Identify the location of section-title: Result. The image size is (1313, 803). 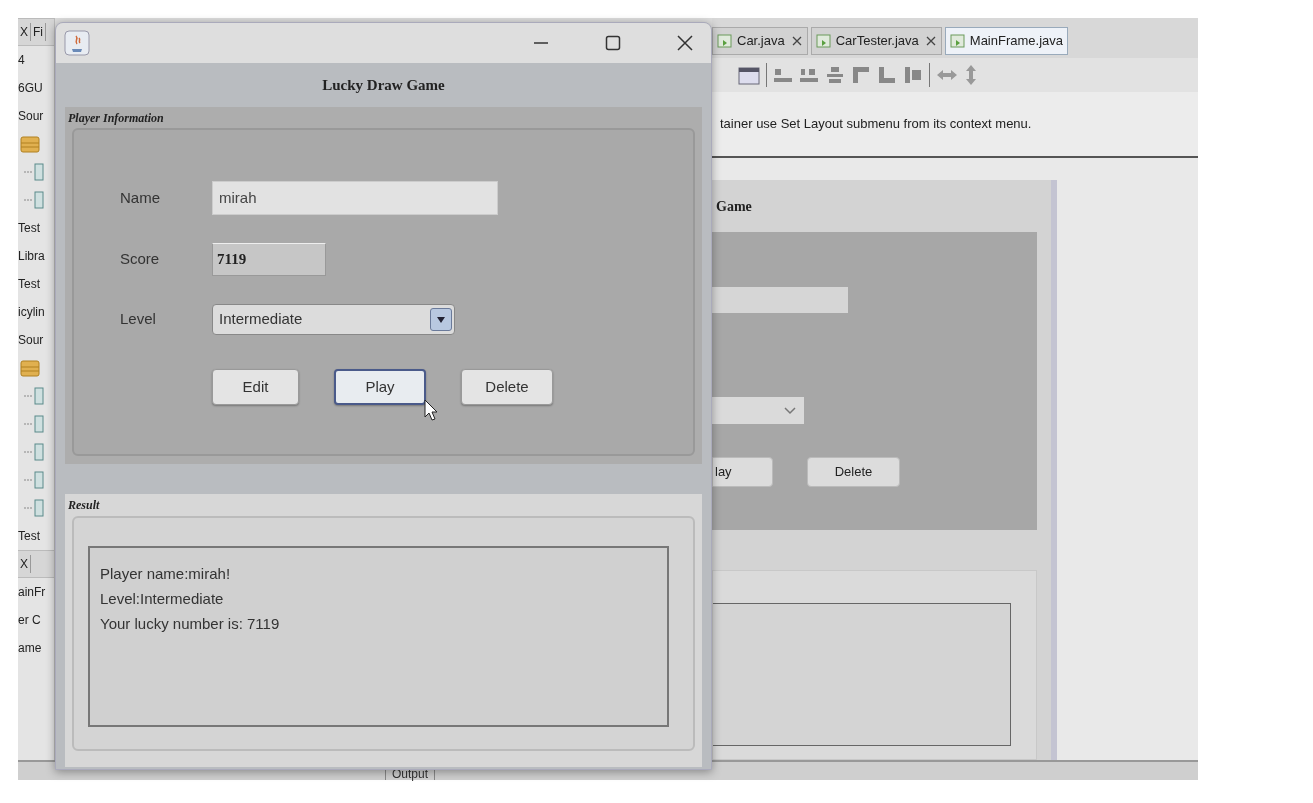
(84, 505).